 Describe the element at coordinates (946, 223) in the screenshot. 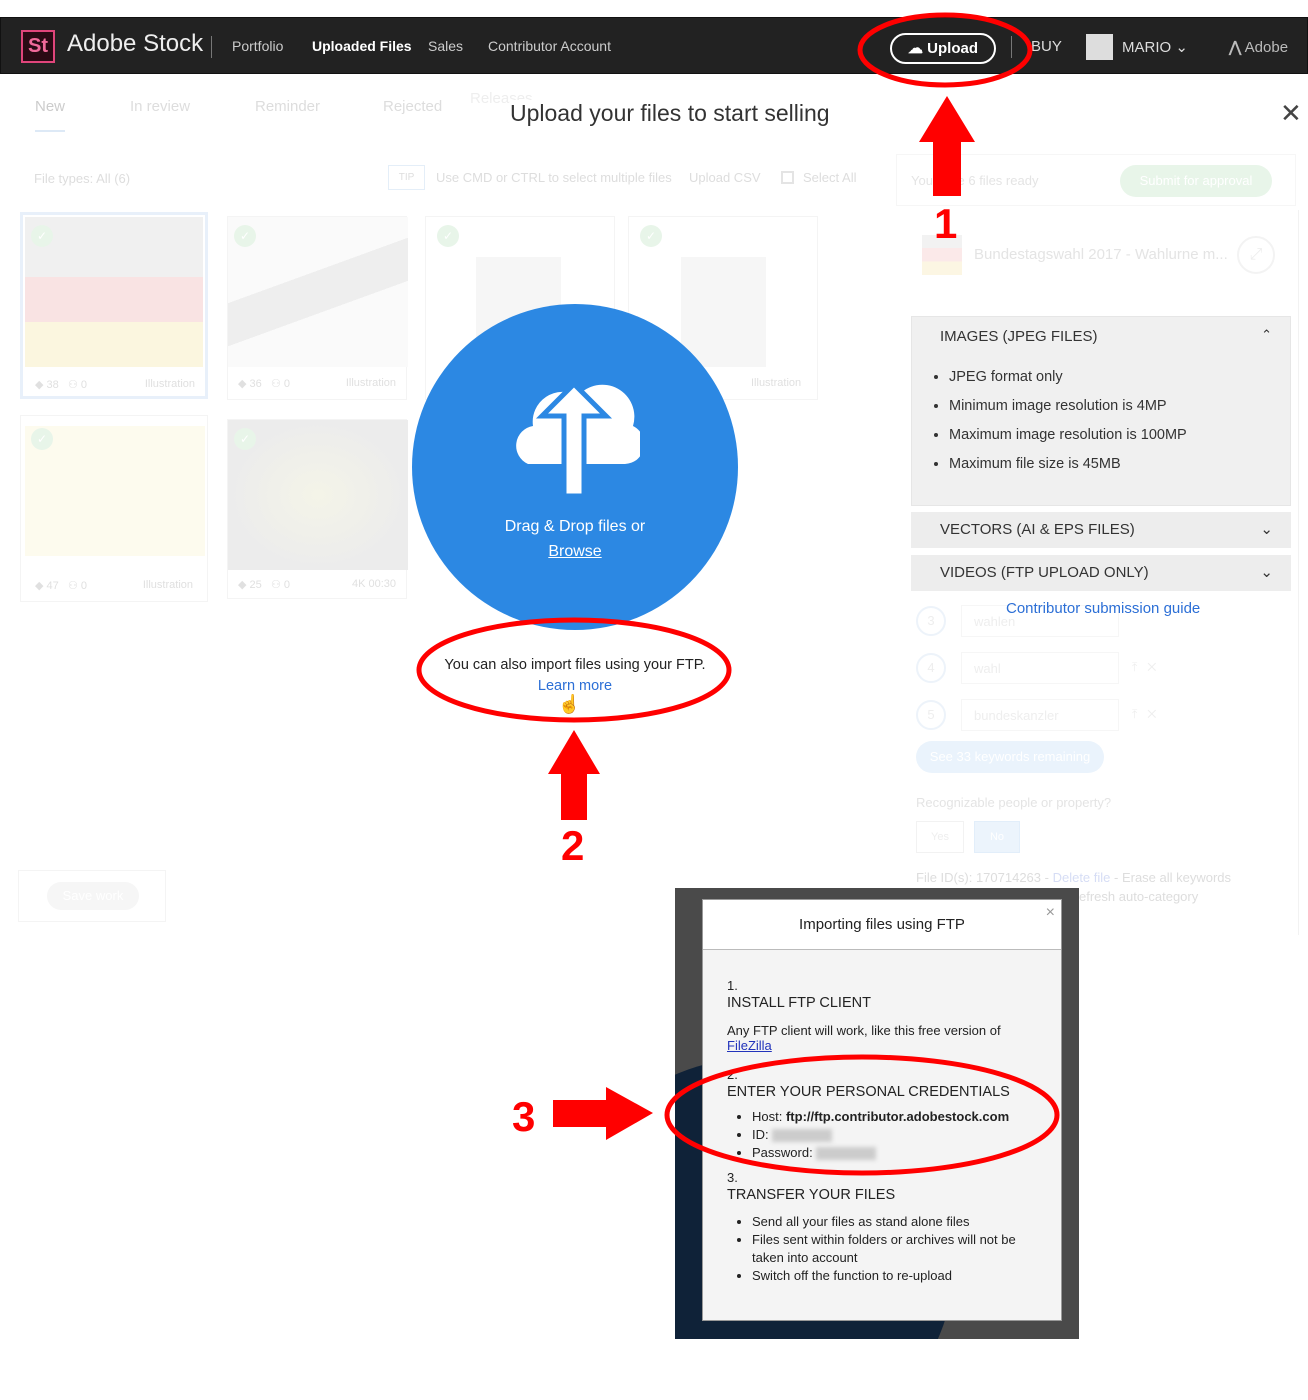

I see `annotation-number: 1` at that location.